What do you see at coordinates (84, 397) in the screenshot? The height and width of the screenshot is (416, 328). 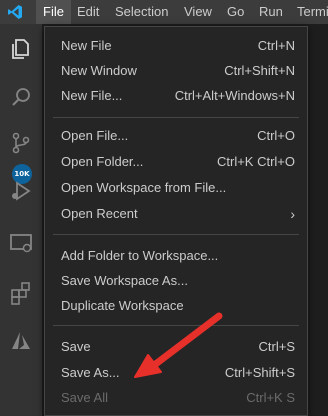 I see `menu-item-label: Save All` at bounding box center [84, 397].